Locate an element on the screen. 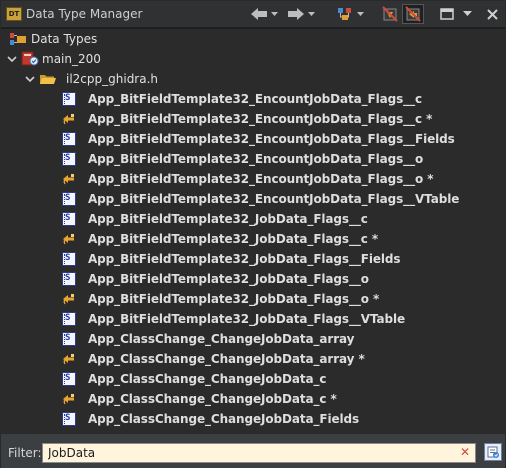 The height and width of the screenshot is (468, 506). arrow-right-icon is located at coordinates (296, 14).